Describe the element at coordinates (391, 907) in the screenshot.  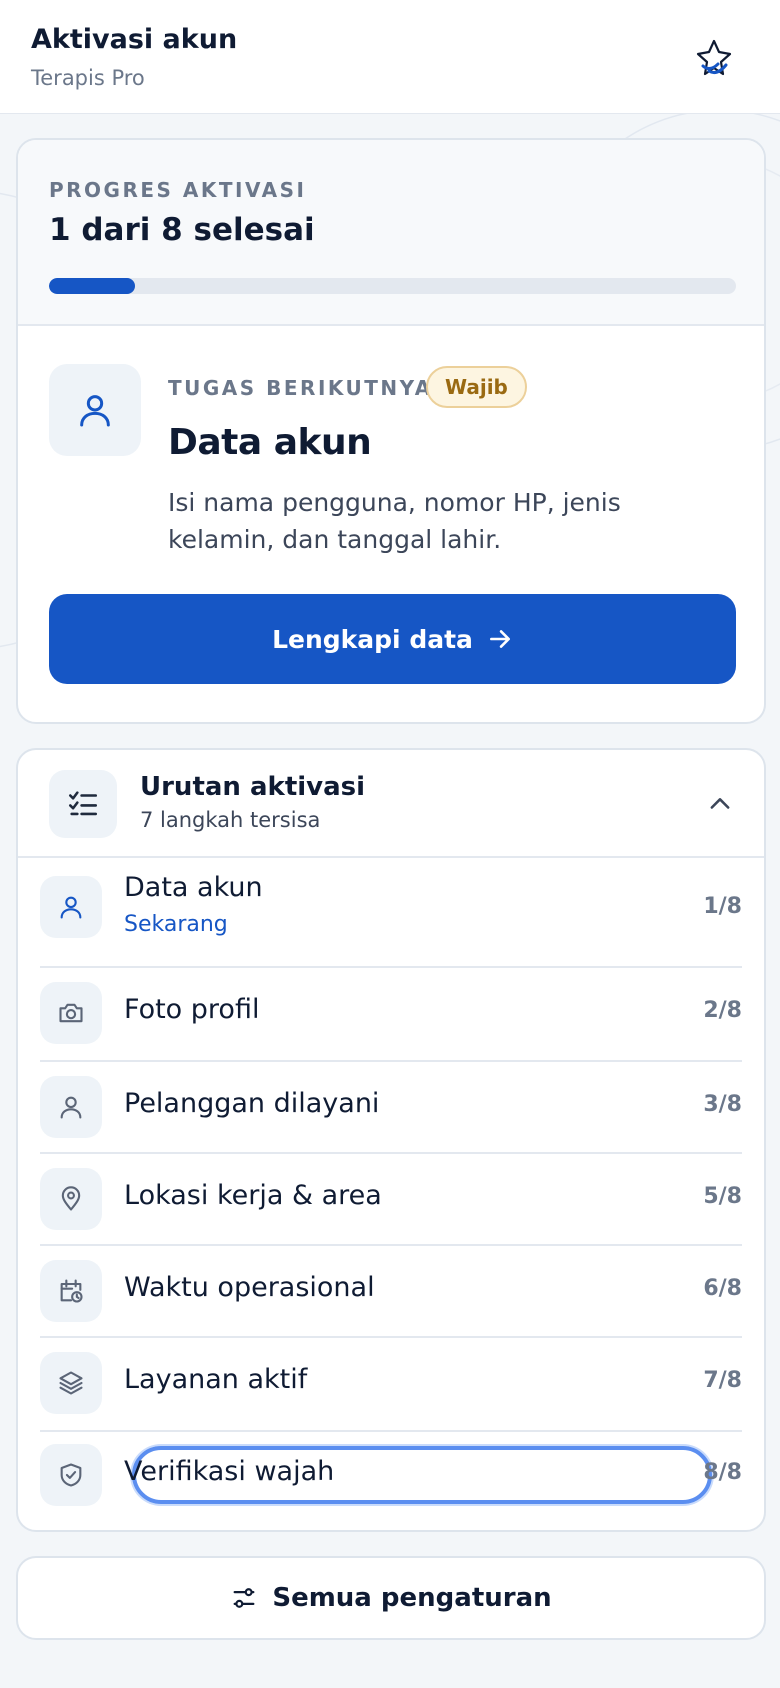
I see `step-item-data-akun: Data akun Sekarang 1/8` at that location.